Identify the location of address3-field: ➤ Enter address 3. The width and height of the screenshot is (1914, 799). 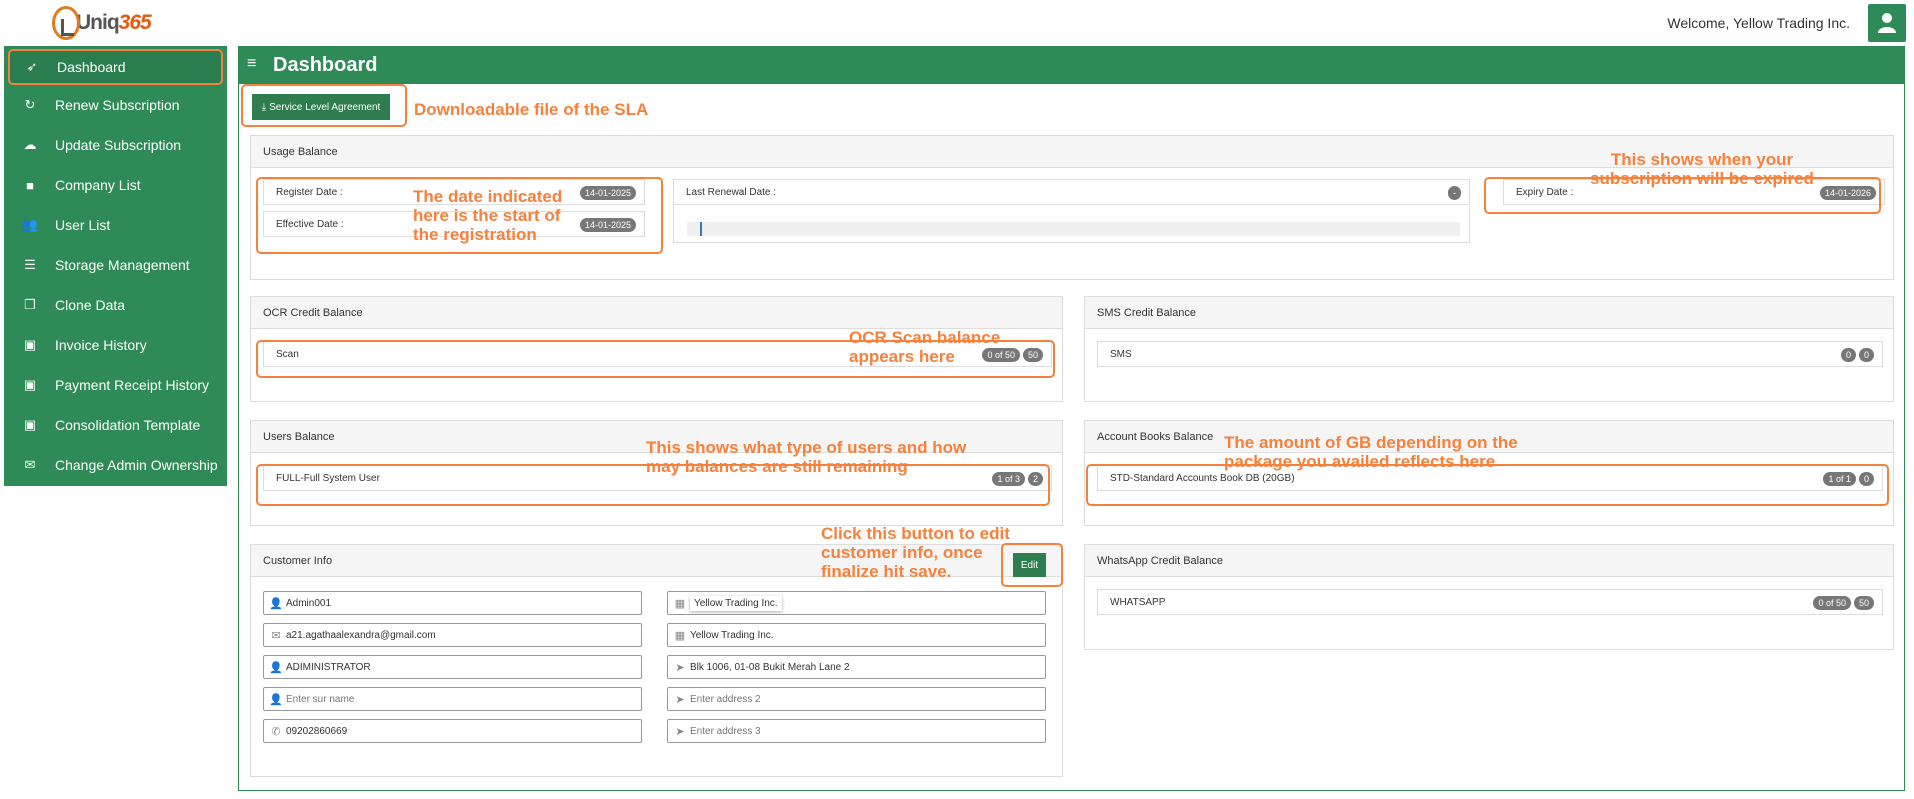
(856, 731).